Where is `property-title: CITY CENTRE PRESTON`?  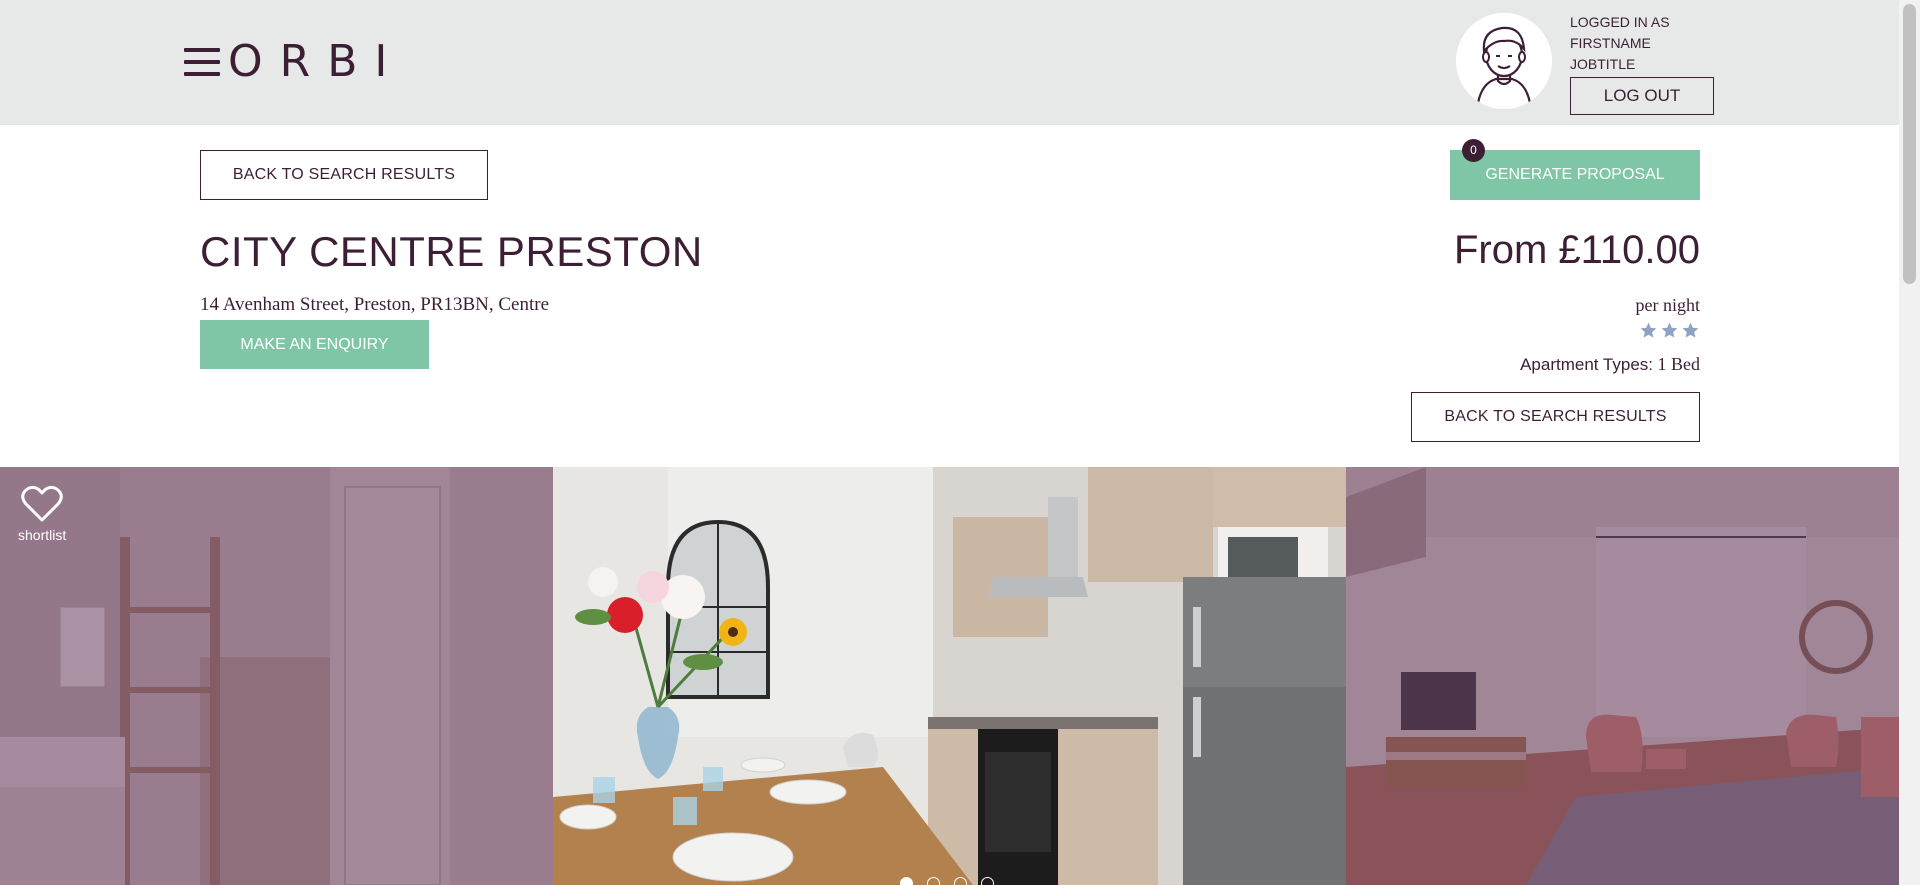
property-title: CITY CENTRE PRESTON is located at coordinates (451, 251).